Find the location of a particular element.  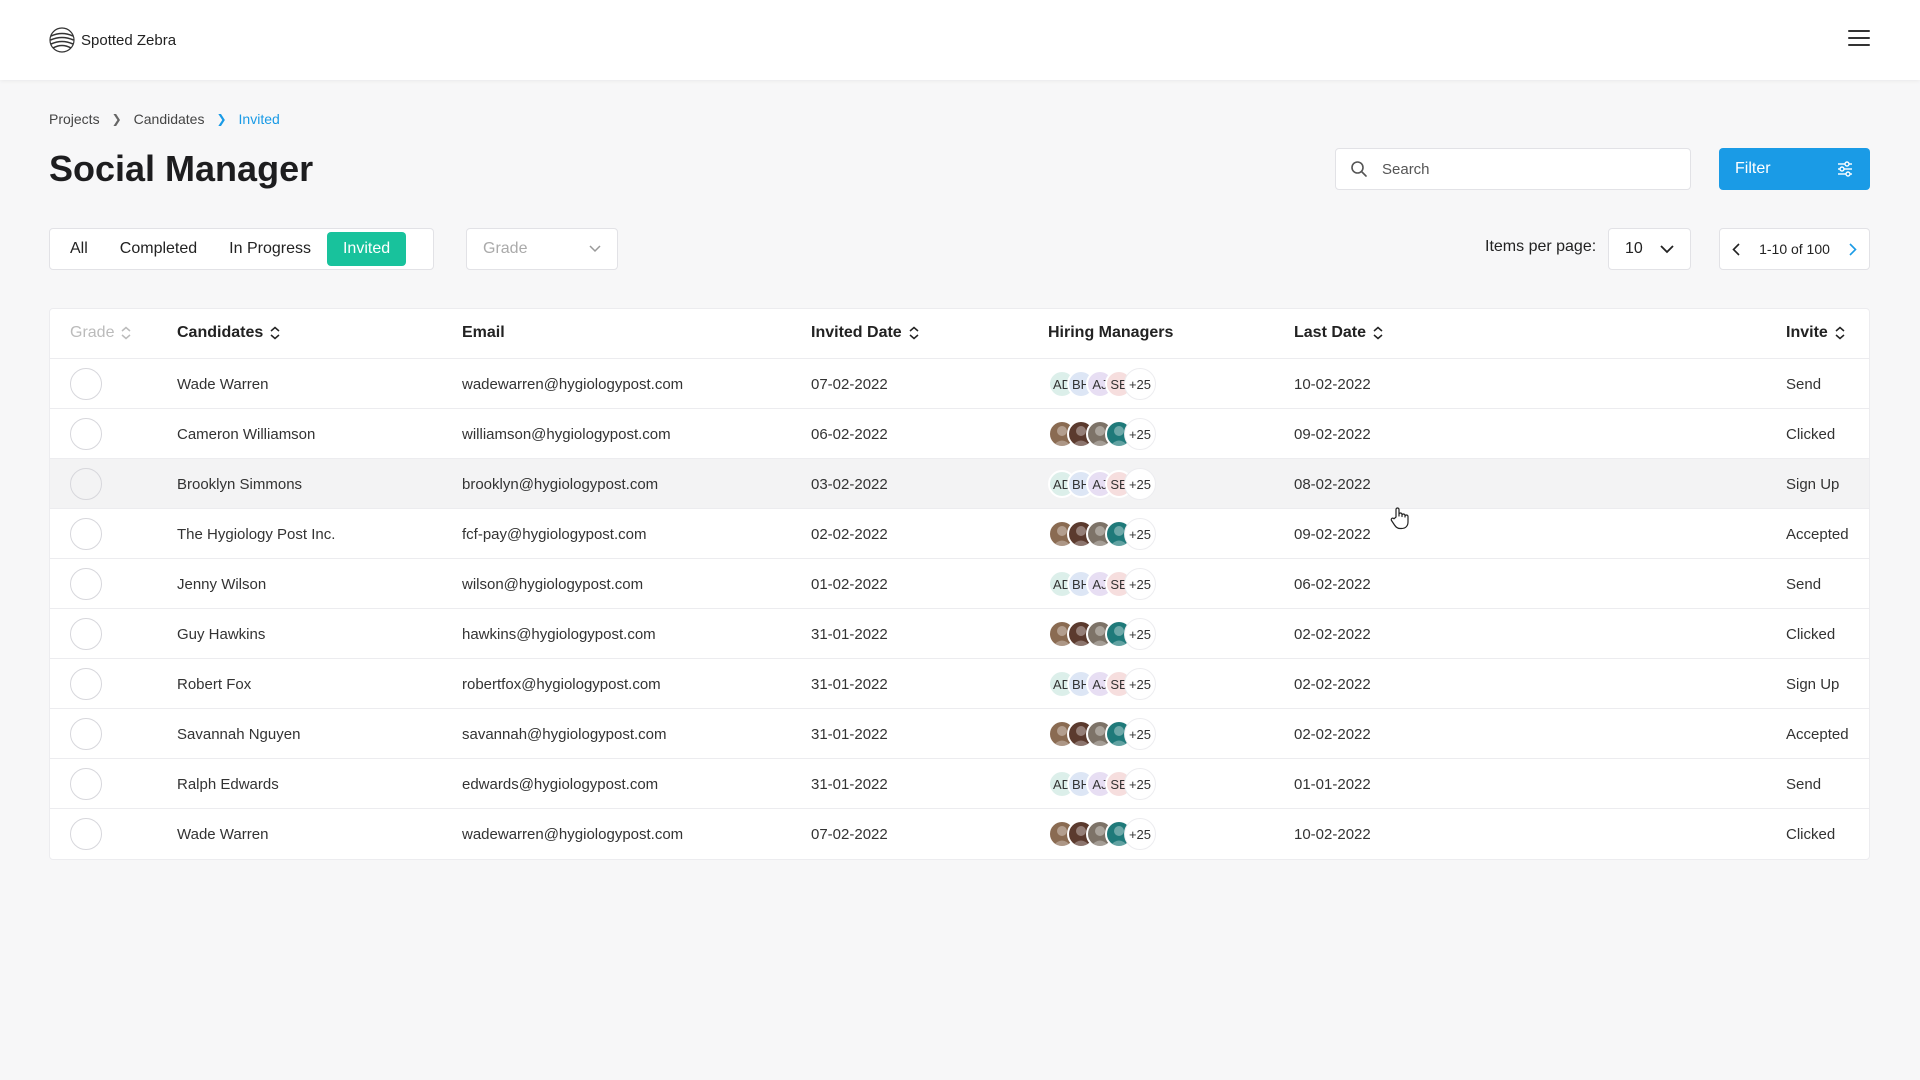

breadcrumb-candidates: Candidates is located at coordinates (169, 119).